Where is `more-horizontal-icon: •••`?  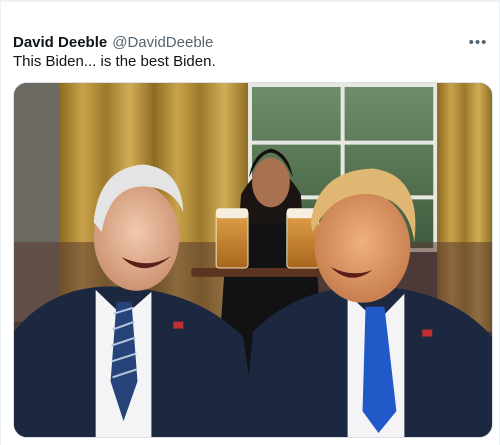 more-horizontal-icon: ••• is located at coordinates (478, 42).